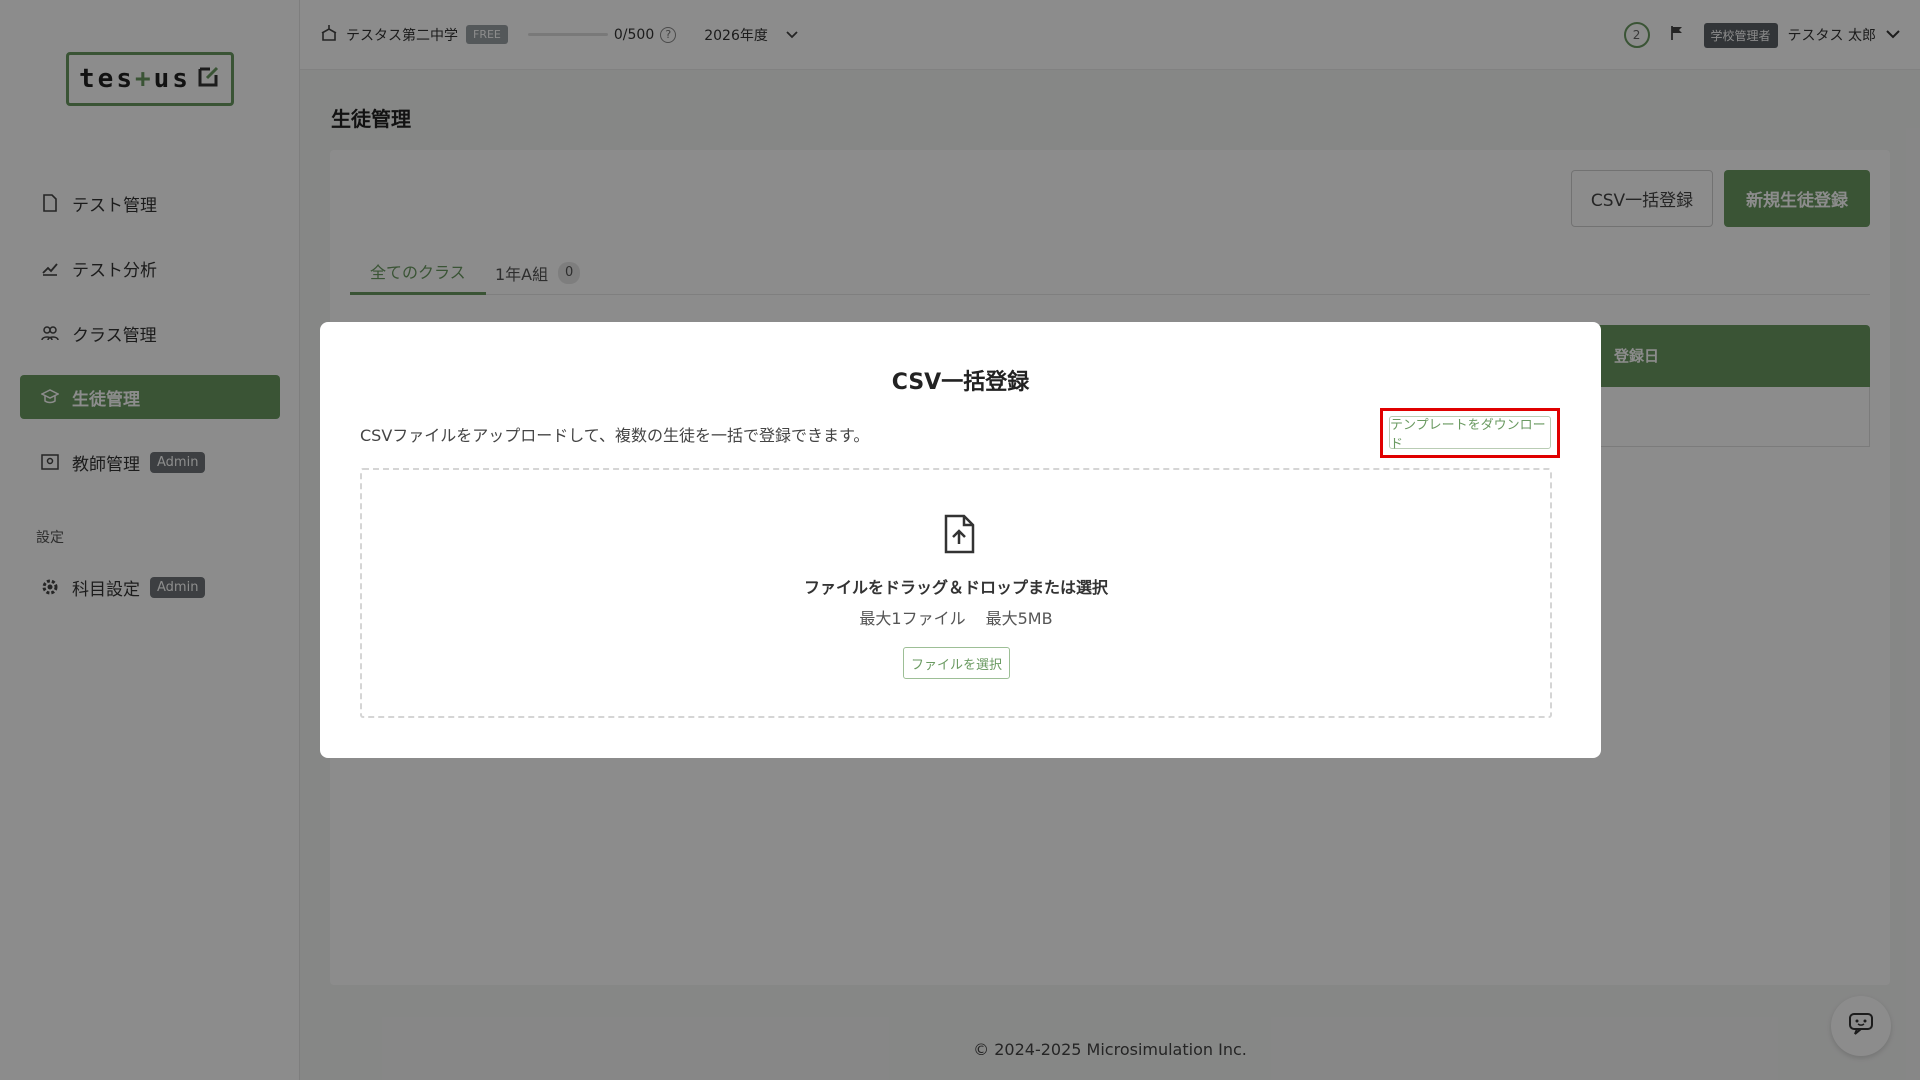  What do you see at coordinates (956, 663) in the screenshot?
I see `select-file-button: ファイルを選択` at bounding box center [956, 663].